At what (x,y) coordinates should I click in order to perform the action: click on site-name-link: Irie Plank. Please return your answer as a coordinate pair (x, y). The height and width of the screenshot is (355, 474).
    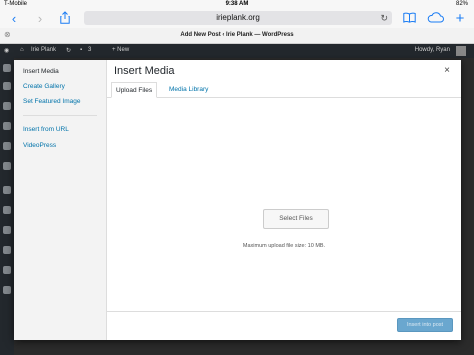
    Looking at the image, I should click on (43, 50).